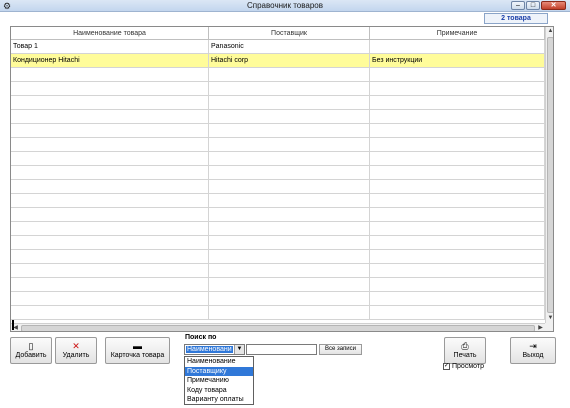 This screenshot has height=408, width=570. Describe the element at coordinates (457, 33) in the screenshot. I see `column-header-note: Примечание` at that location.